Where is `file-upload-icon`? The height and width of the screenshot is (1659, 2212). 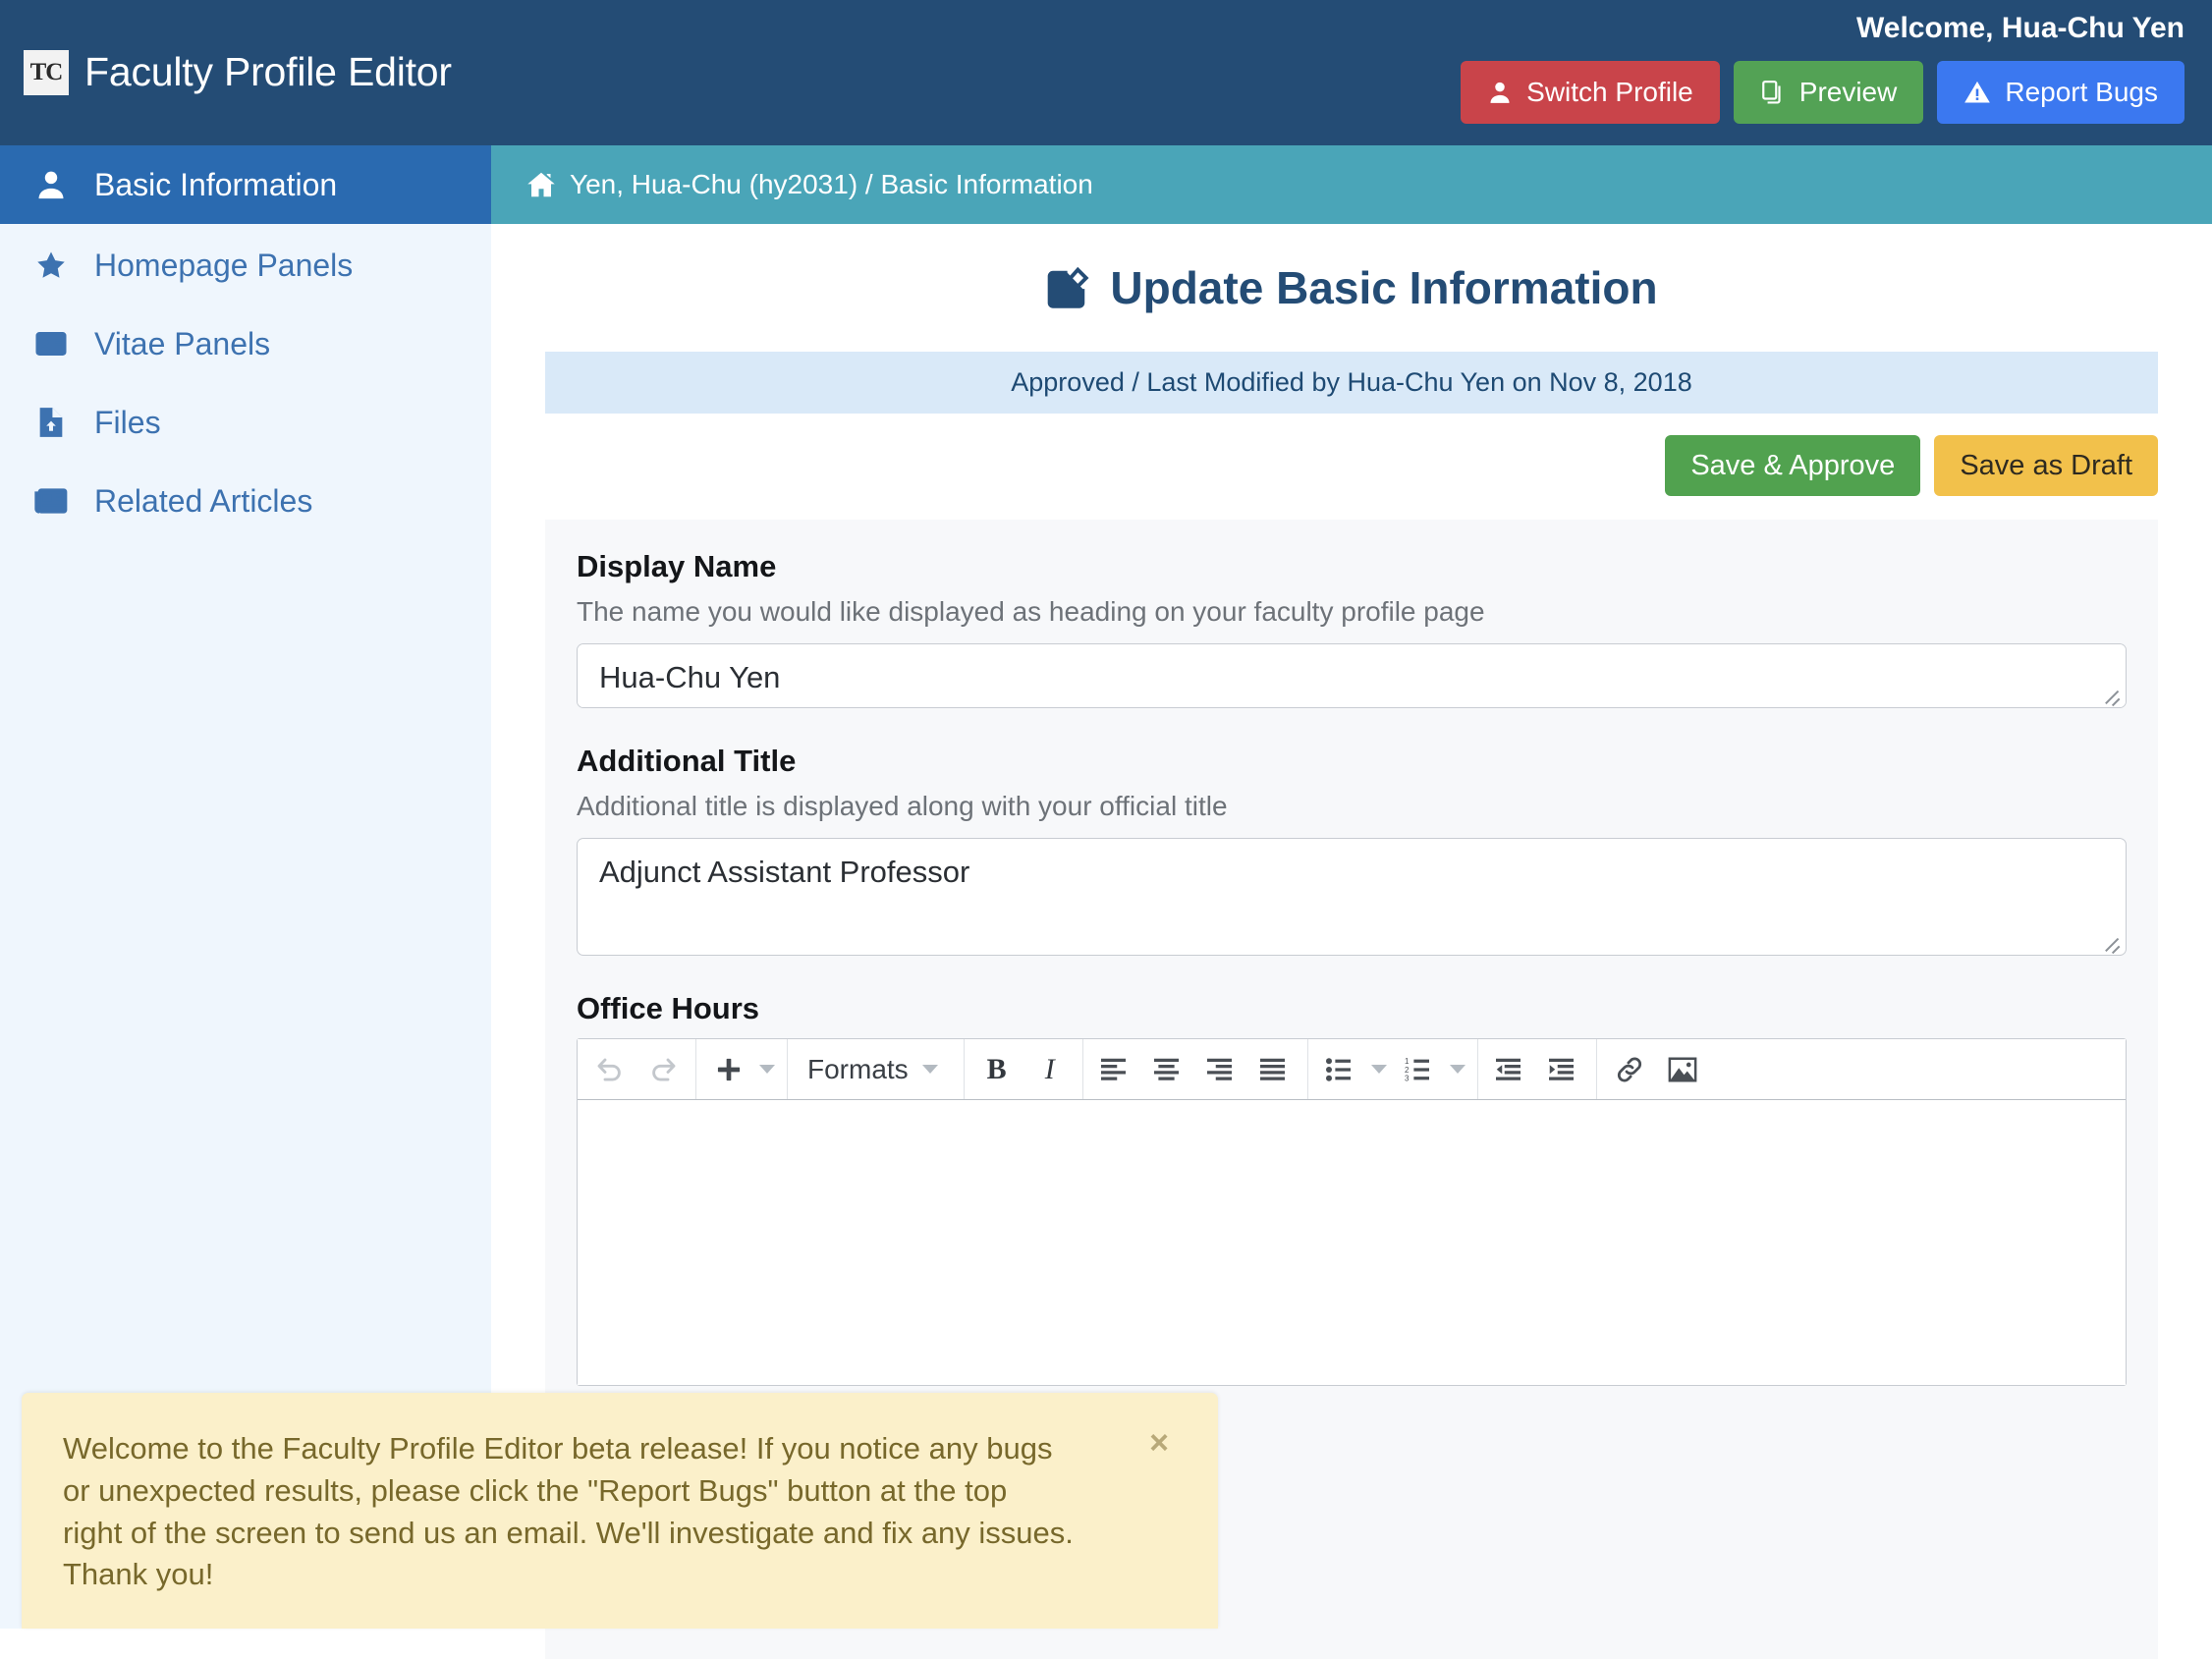 file-upload-icon is located at coordinates (51, 422).